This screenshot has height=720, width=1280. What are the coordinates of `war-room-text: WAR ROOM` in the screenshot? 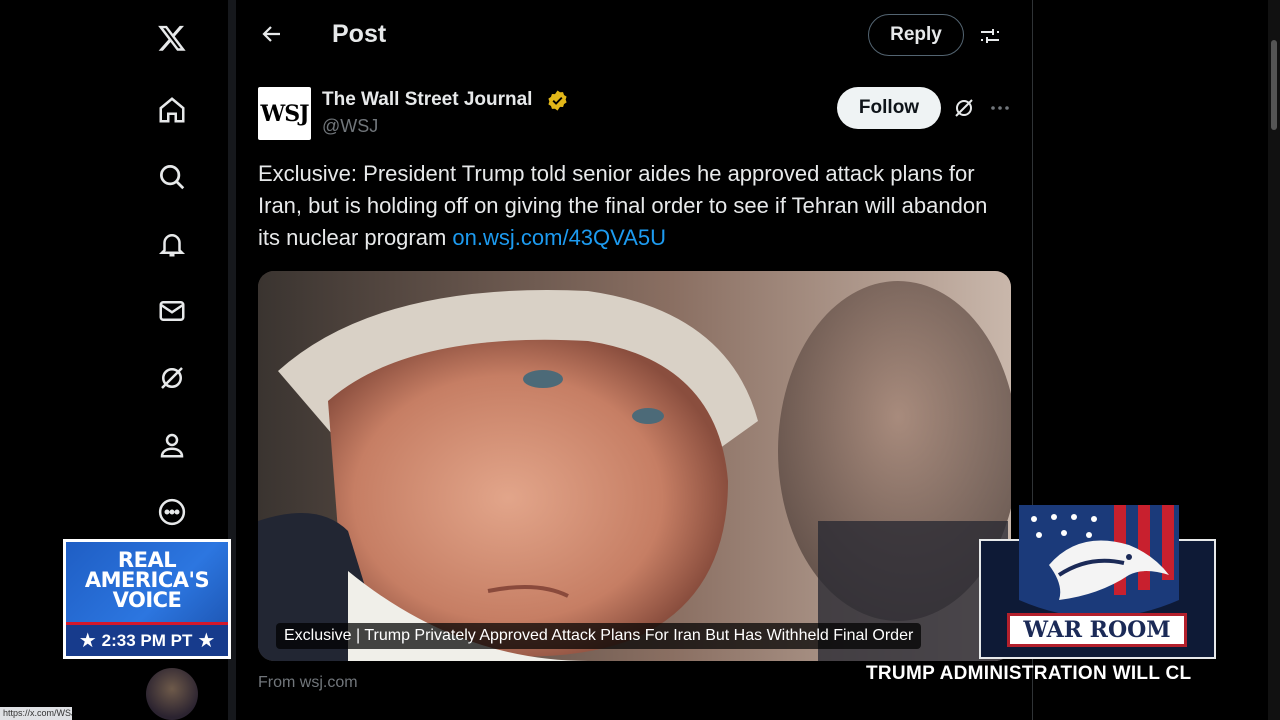 It's located at (1097, 630).